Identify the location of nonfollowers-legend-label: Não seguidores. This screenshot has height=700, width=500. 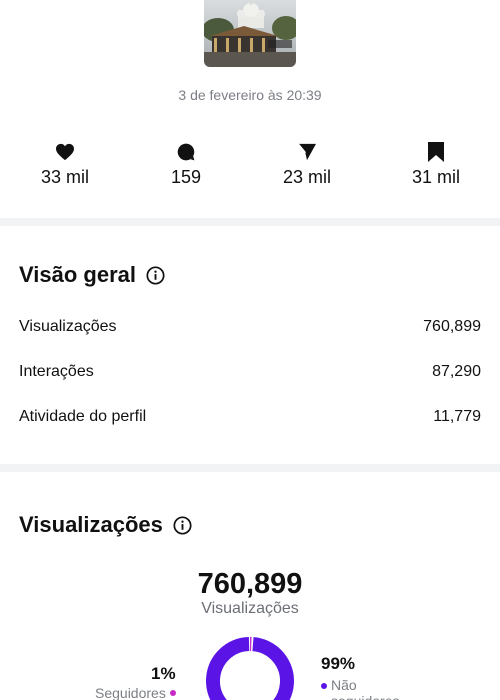
(365, 688).